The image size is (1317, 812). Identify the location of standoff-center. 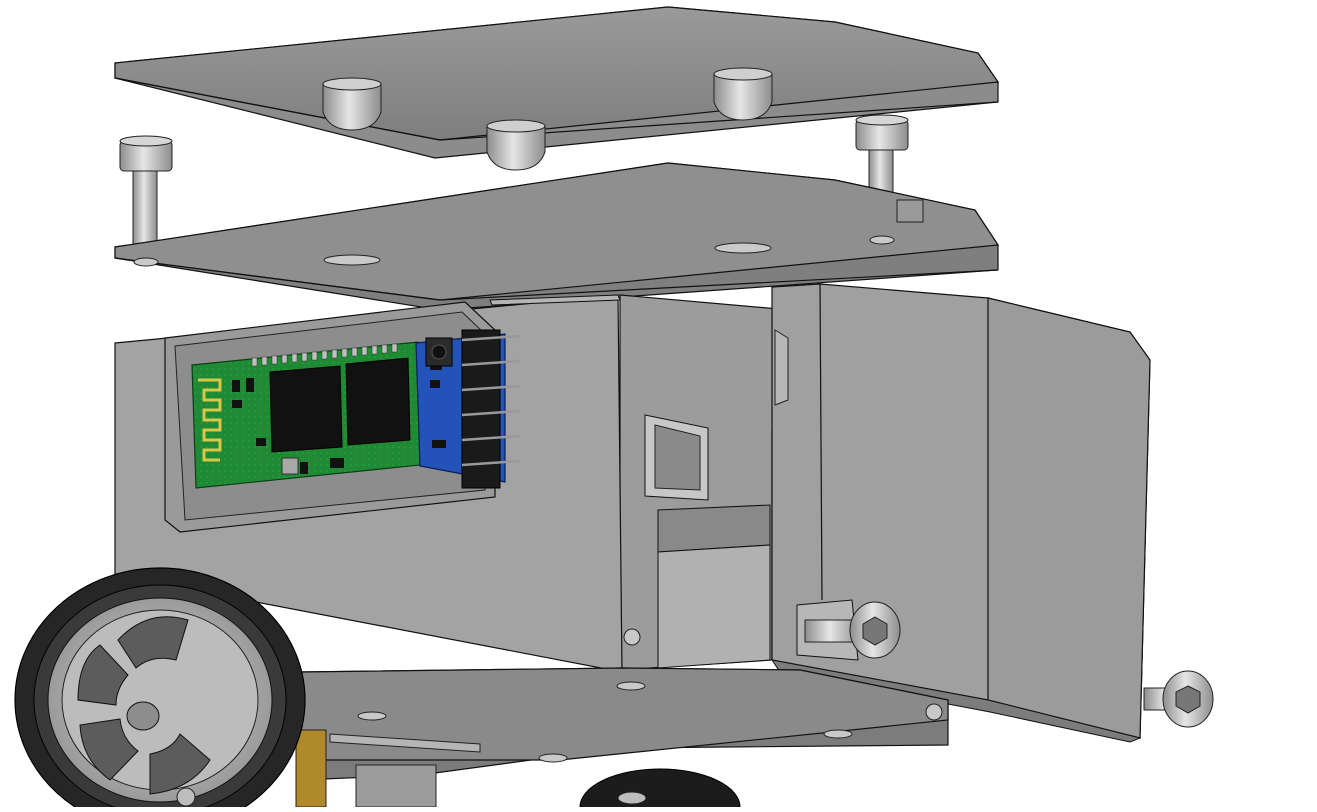
(516, 145).